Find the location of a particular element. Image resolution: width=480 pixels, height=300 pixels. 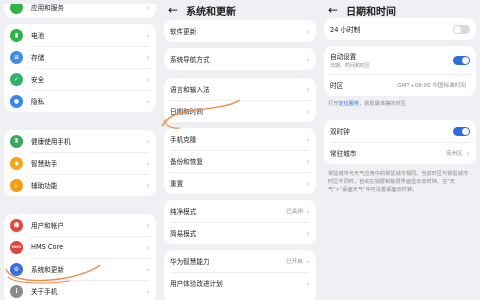

auto-set-subtitle: 日期、时间和时区 is located at coordinates (350, 66).